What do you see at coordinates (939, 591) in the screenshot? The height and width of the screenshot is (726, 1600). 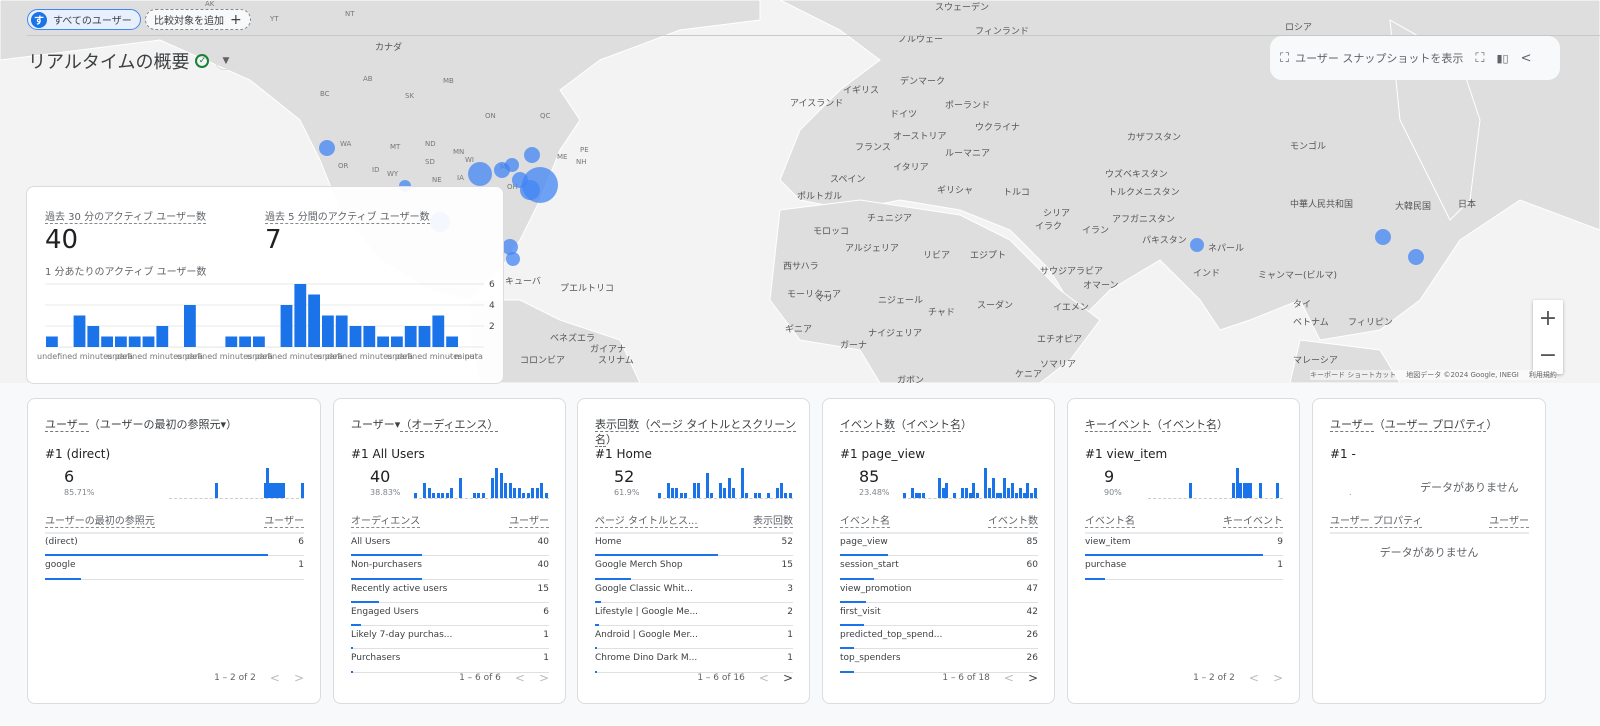 I see `table-row: view_promotion 47` at bounding box center [939, 591].